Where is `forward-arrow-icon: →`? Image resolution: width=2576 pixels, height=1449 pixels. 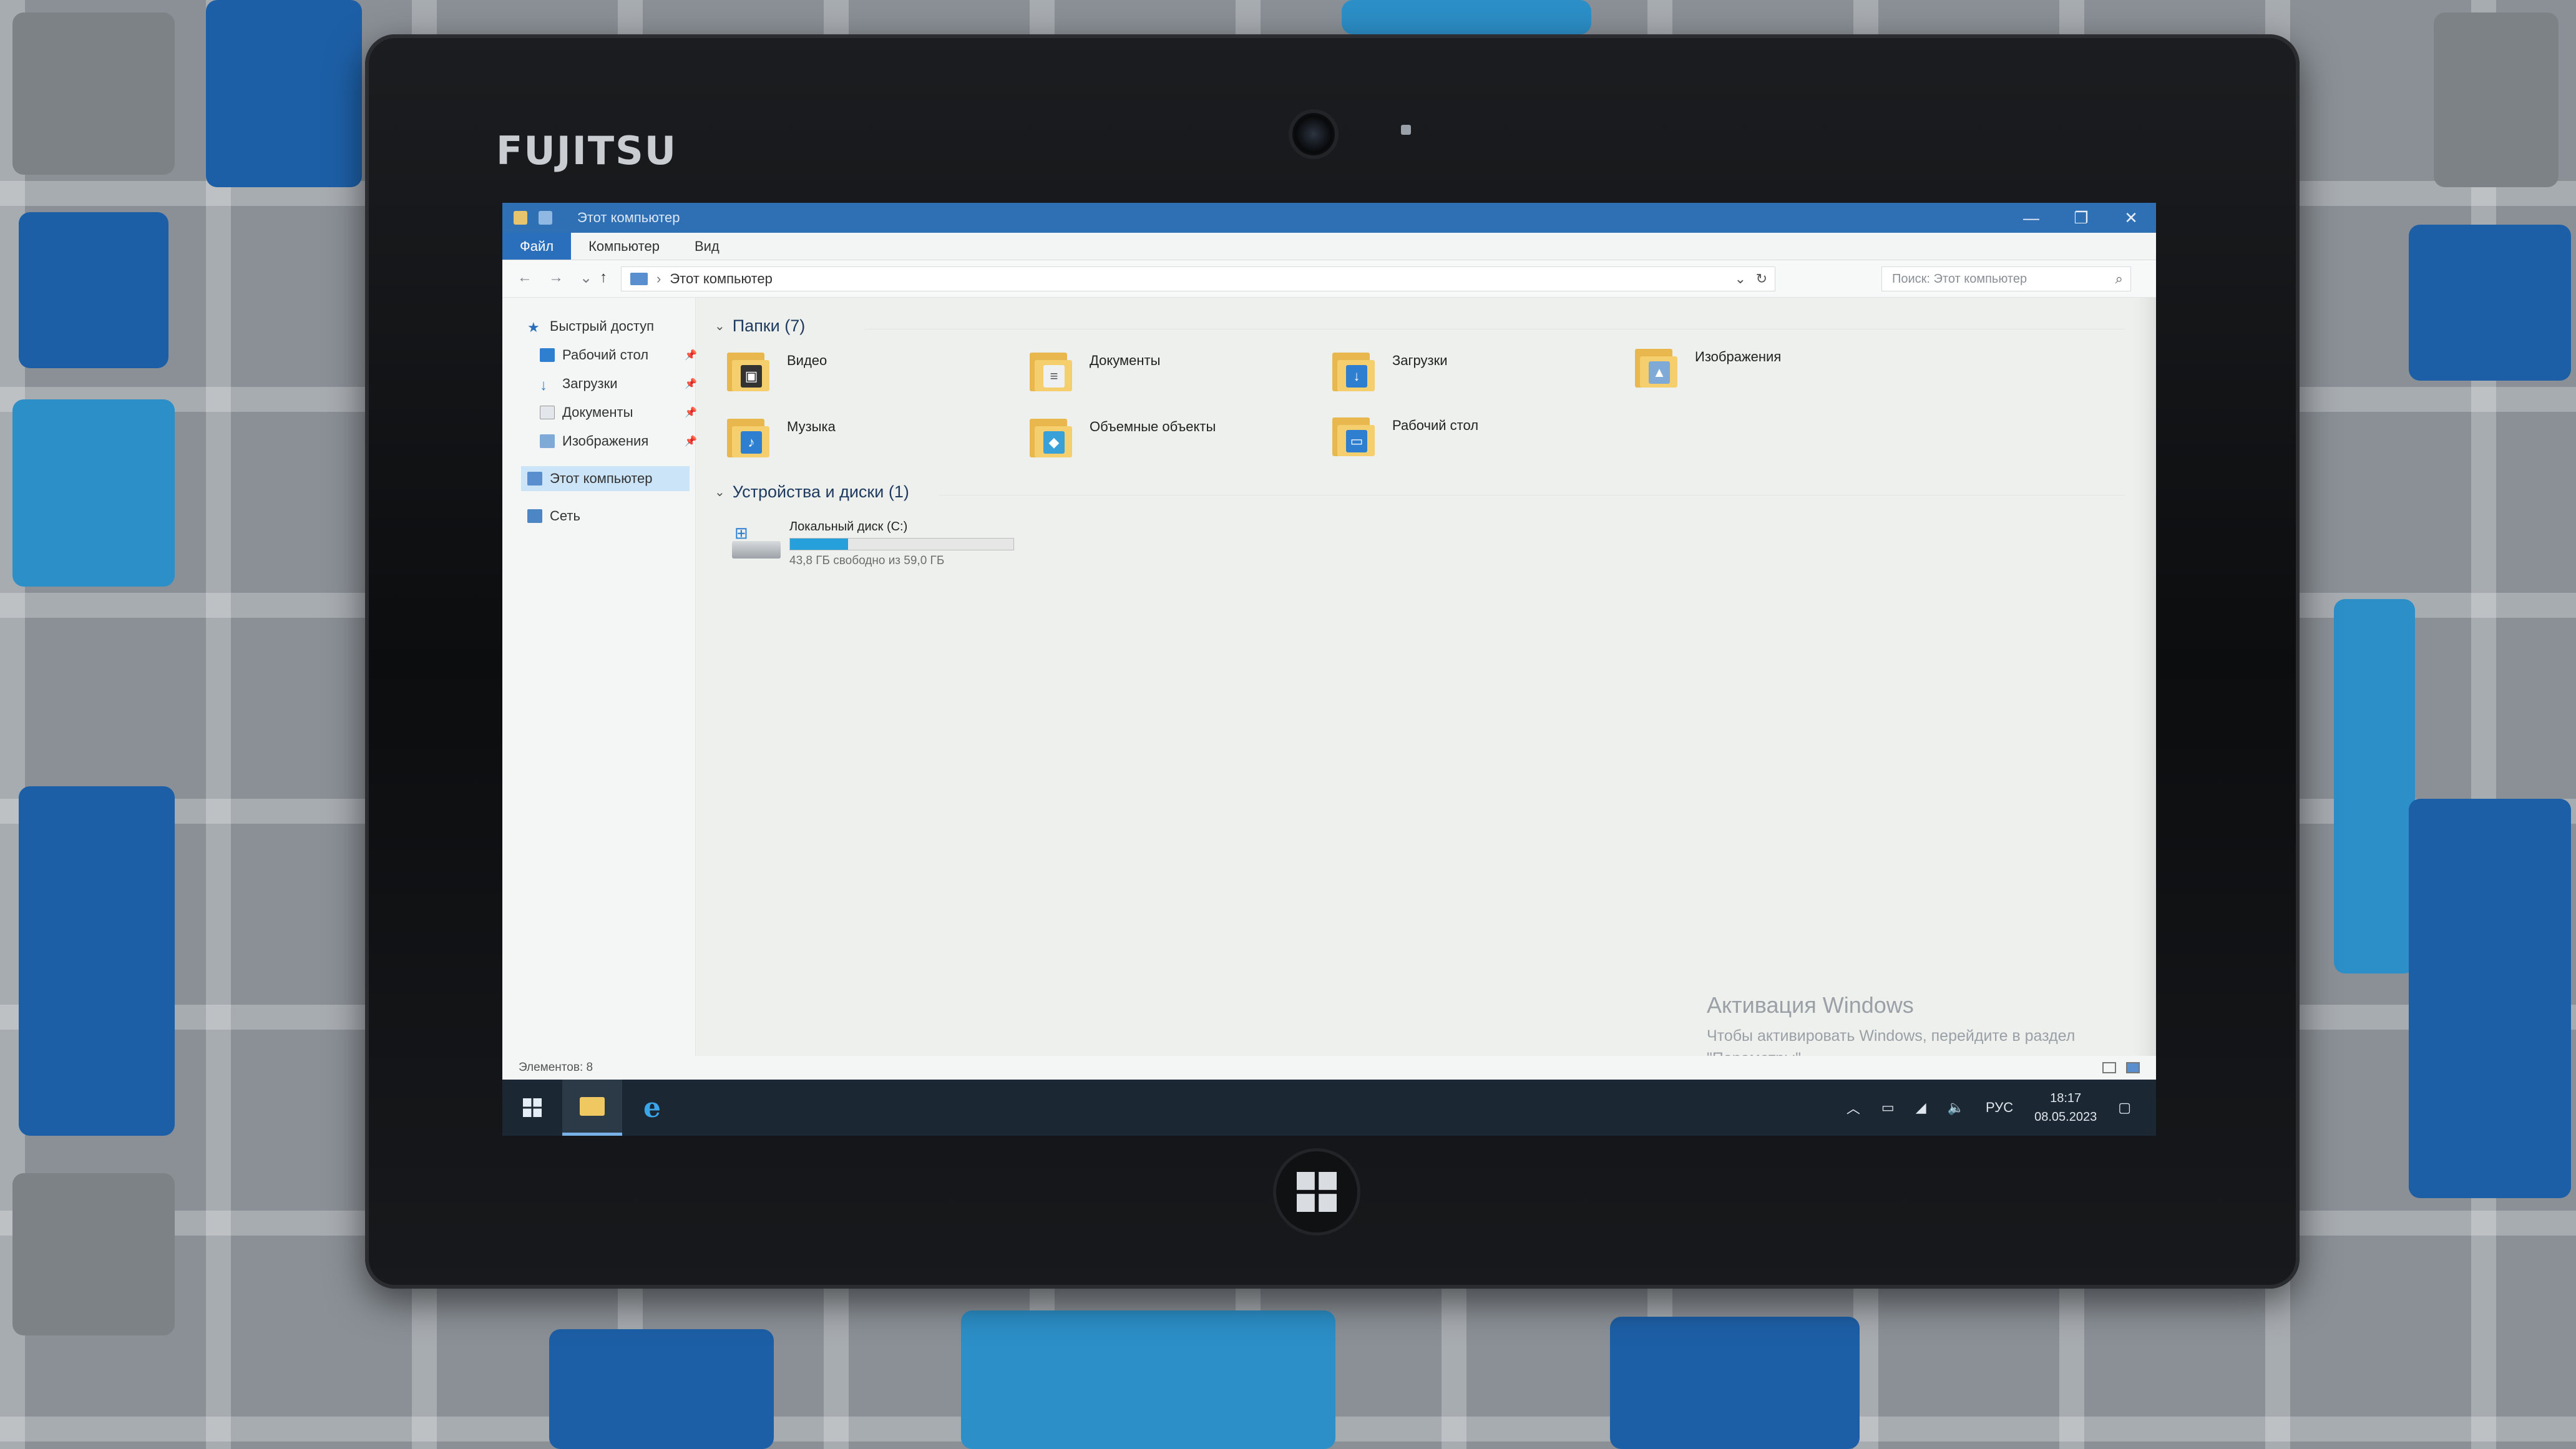
forward-arrow-icon: → is located at coordinates (556, 277).